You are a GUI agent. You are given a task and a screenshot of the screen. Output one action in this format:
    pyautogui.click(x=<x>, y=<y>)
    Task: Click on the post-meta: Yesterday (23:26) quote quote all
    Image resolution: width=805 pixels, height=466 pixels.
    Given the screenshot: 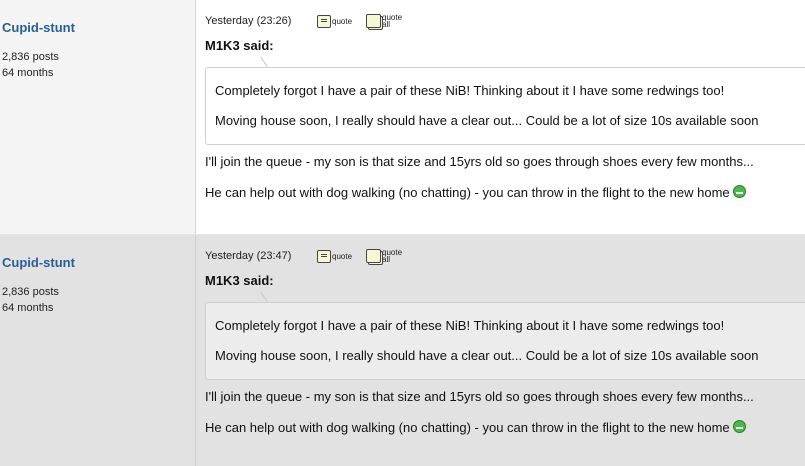 What is the action you would take?
    pyautogui.click(x=505, y=21)
    